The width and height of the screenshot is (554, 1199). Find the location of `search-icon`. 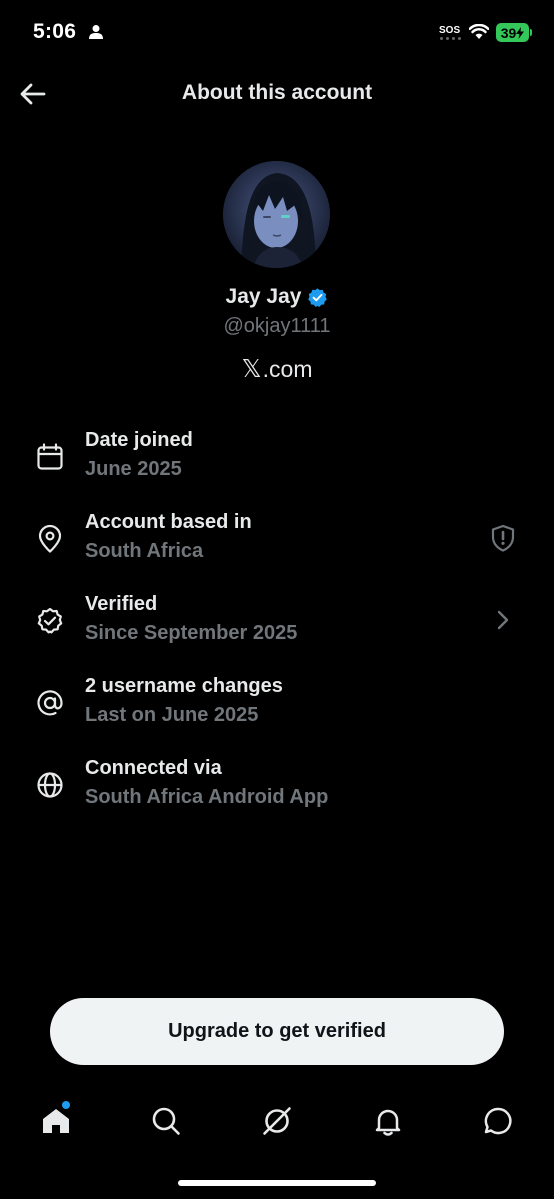

search-icon is located at coordinates (166, 1121).